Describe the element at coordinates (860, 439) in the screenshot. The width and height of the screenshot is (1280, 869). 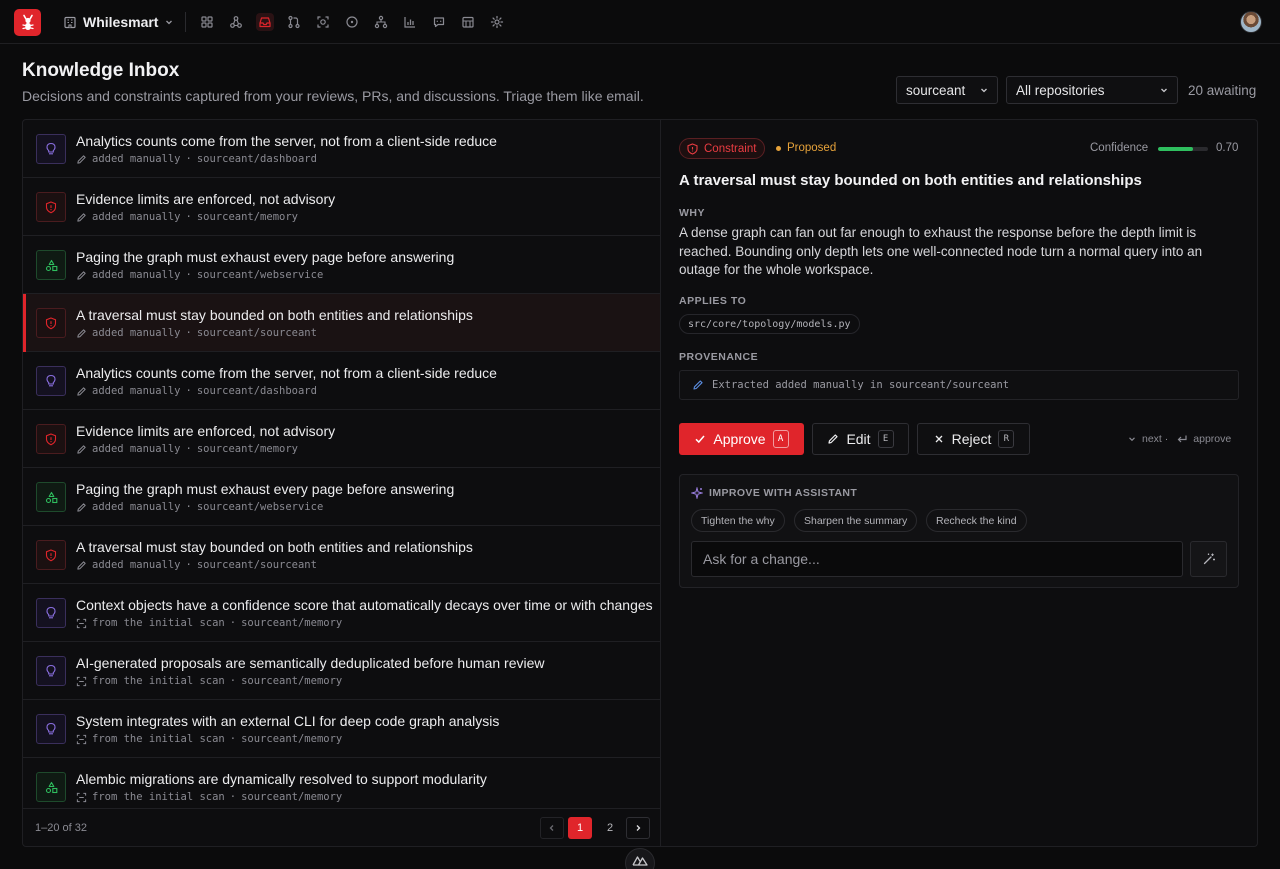
I see `edit-button: Edit E` at that location.